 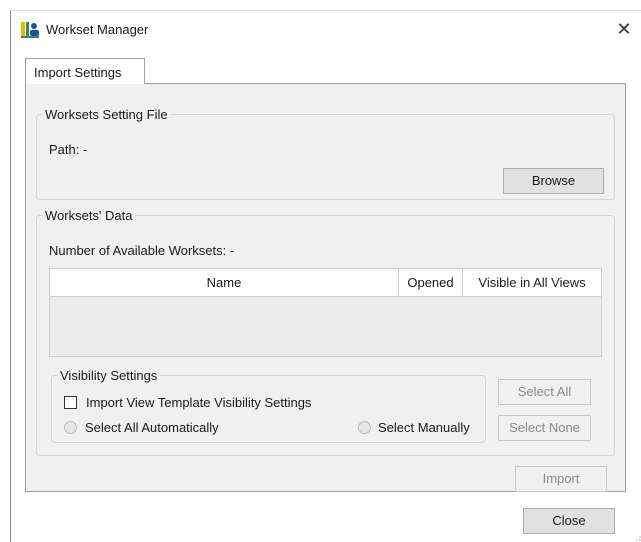 What do you see at coordinates (78, 72) in the screenshot?
I see `tab-label: Import Settings` at bounding box center [78, 72].